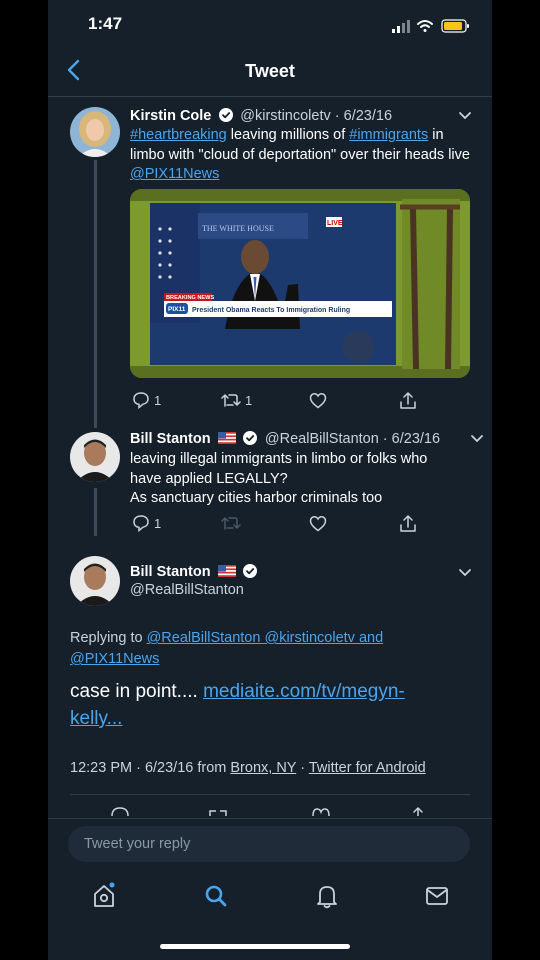 The image size is (540, 960). I want to click on author-handle: @RealBillStanton, so click(187, 590).